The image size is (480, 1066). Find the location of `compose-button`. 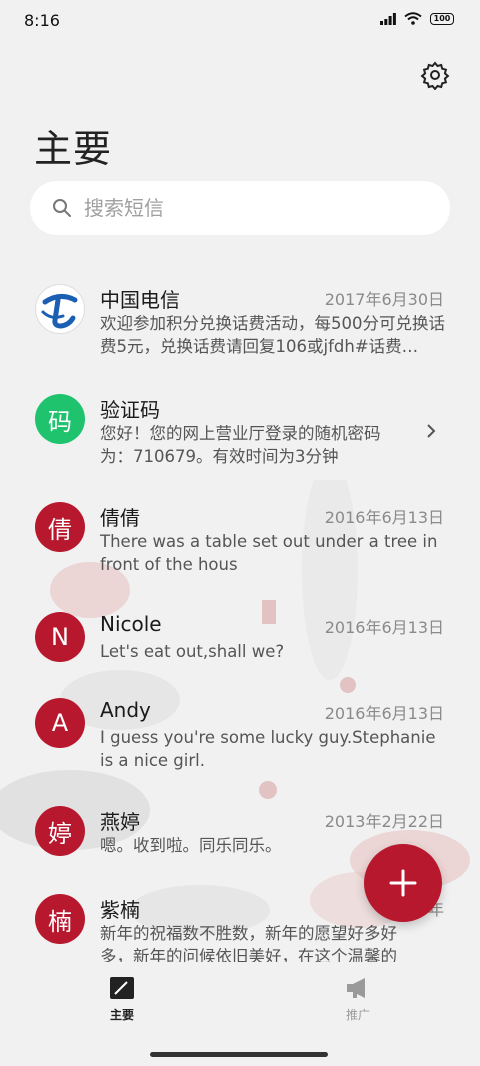

compose-button is located at coordinates (403, 883).